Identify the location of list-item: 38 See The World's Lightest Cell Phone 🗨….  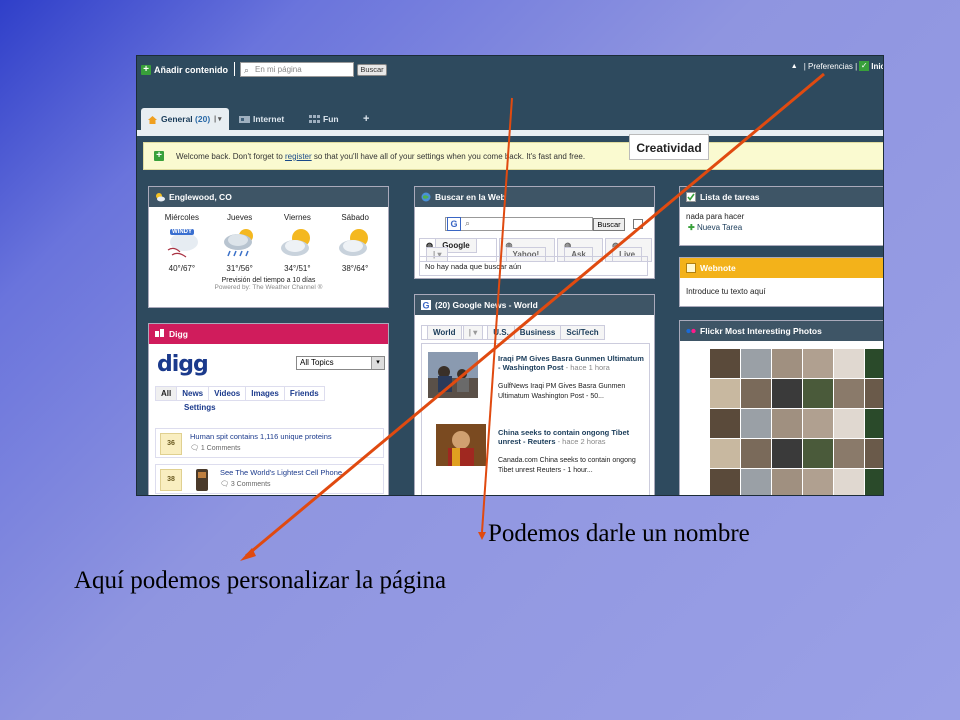
(269, 479).